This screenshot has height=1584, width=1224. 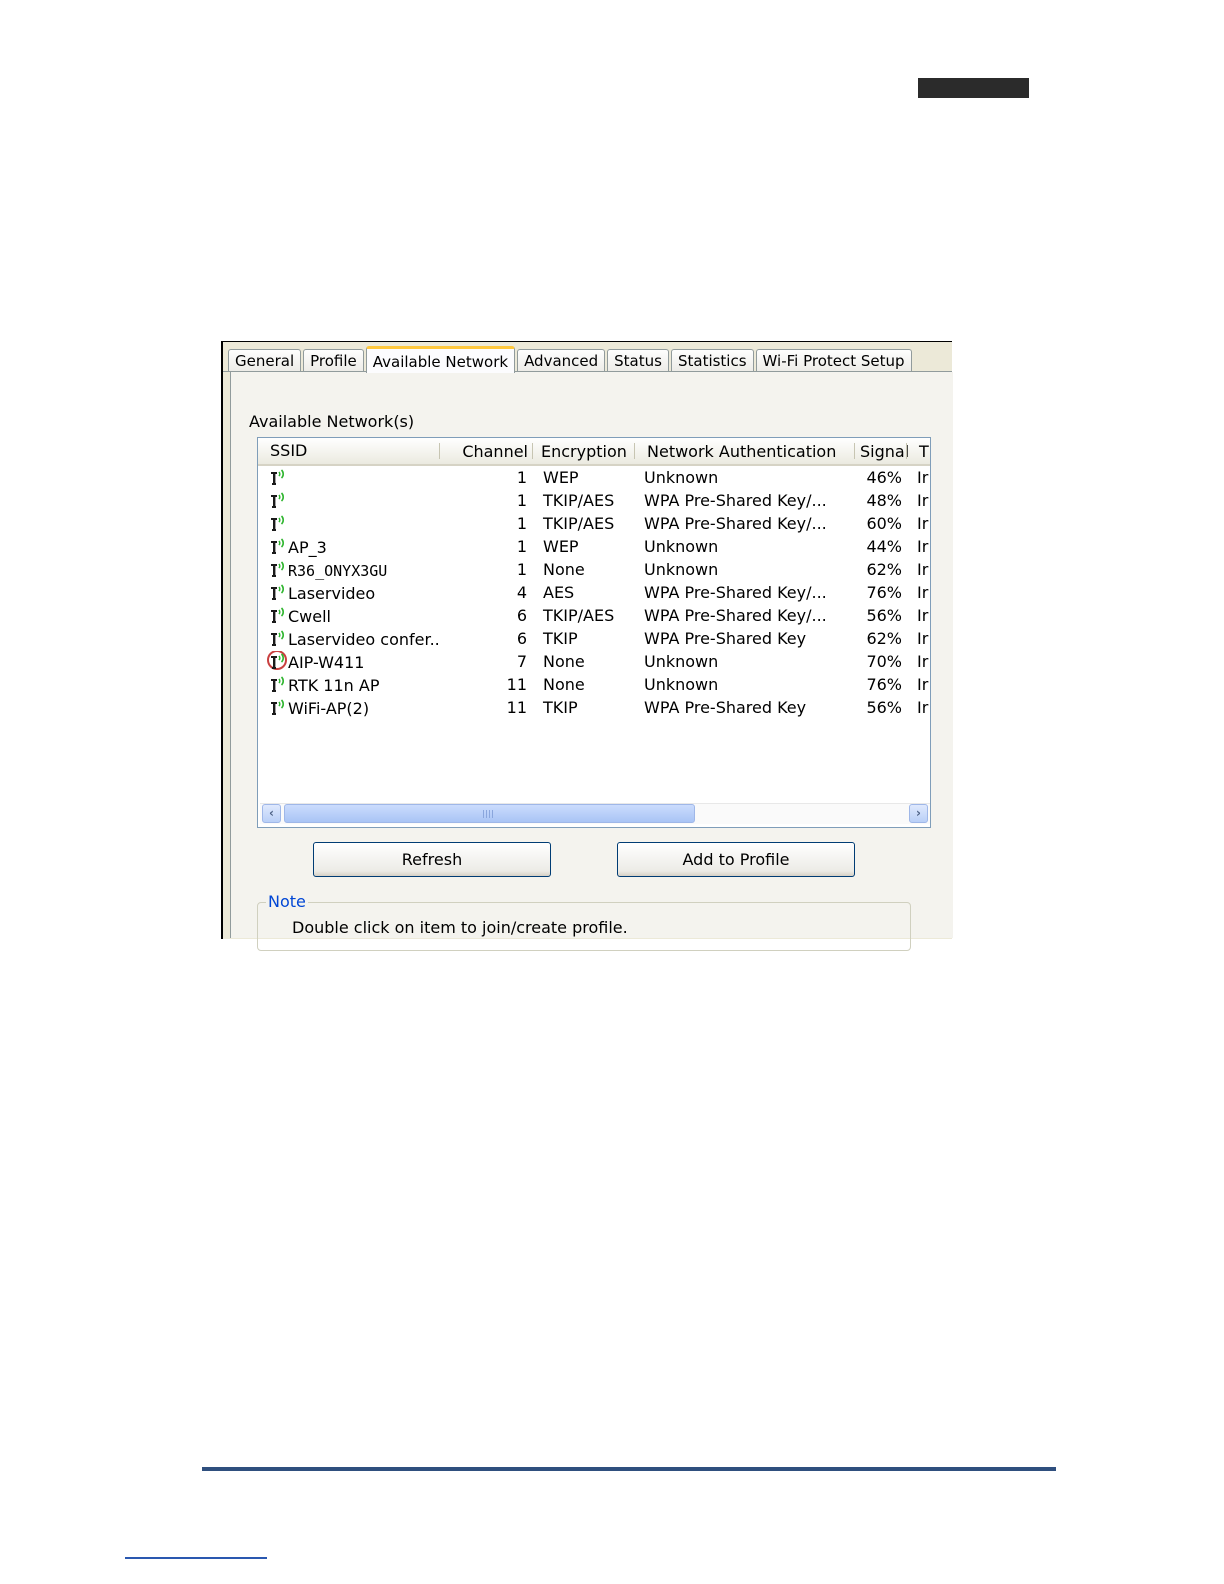 I want to click on cell-auth: WPA Pre-Shared Key, so click(x=725, y=638).